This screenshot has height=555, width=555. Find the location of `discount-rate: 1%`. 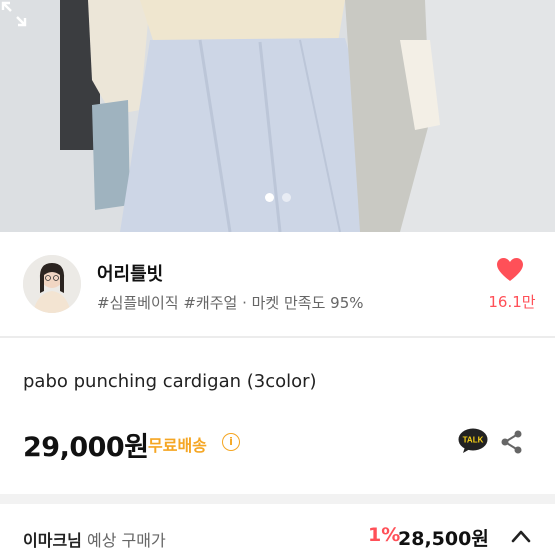

discount-rate: 1% is located at coordinates (384, 535).